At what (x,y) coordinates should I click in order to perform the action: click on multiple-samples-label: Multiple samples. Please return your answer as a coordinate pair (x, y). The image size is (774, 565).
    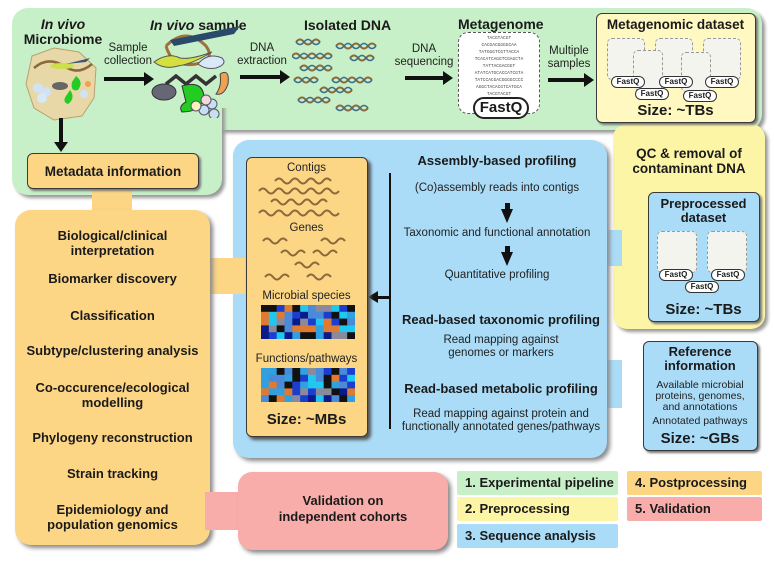
    Looking at the image, I should click on (569, 58).